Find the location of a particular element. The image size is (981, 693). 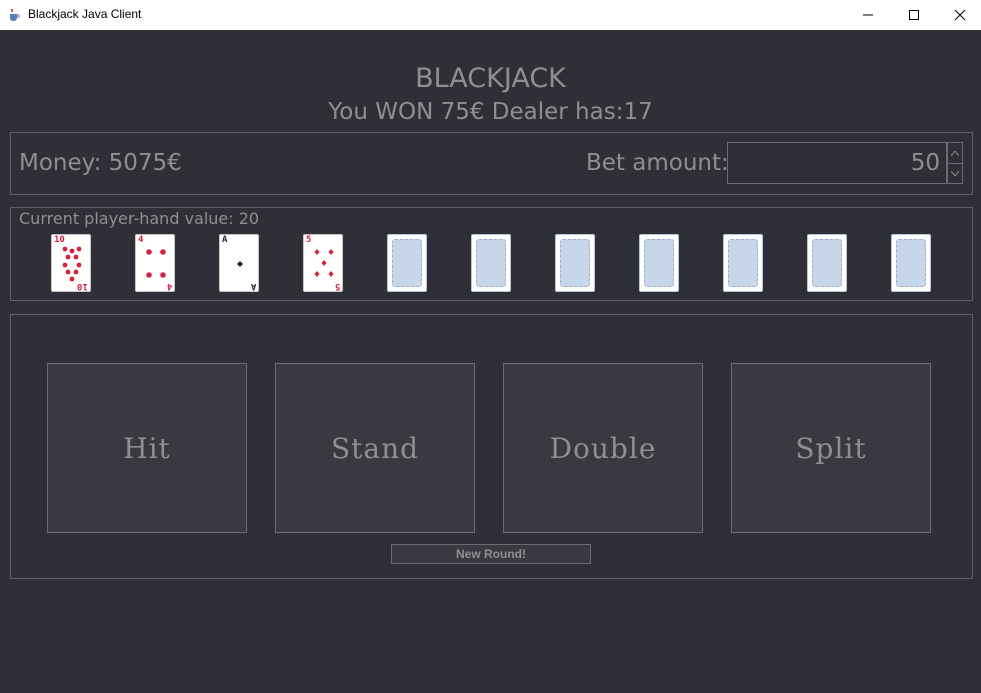

bet-spinner is located at coordinates (955, 163).